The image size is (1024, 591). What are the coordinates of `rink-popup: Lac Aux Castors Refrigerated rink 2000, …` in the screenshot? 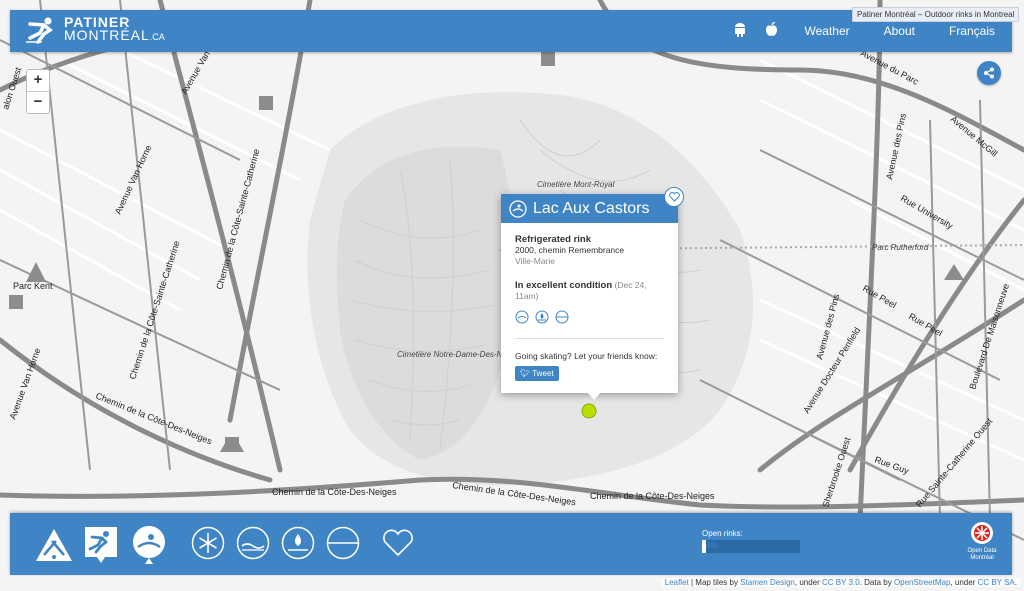 It's located at (589, 293).